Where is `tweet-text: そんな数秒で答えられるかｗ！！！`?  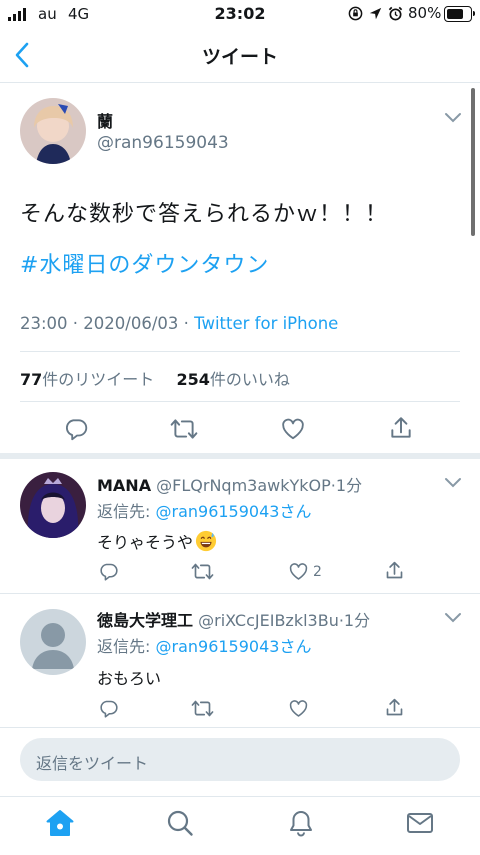 tweet-text: そんな数秒で答えられるかｗ！！！ is located at coordinates (204, 214).